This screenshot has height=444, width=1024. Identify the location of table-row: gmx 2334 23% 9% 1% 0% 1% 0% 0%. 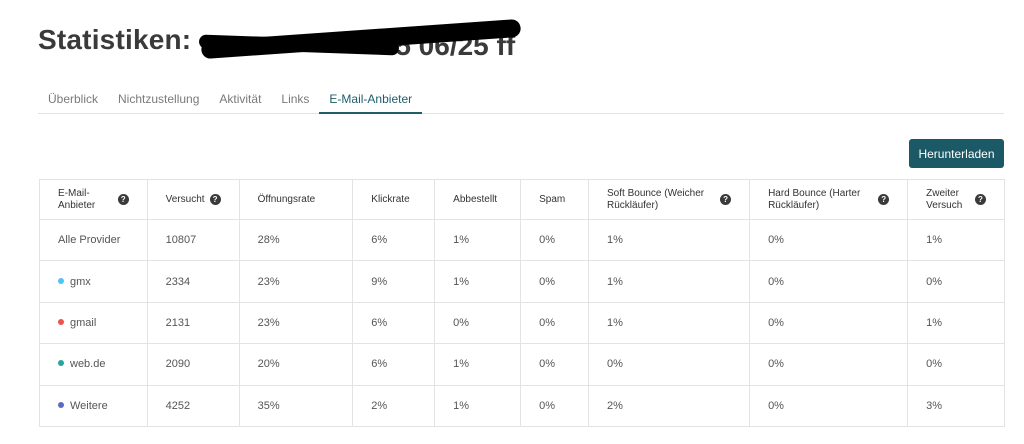
(522, 281).